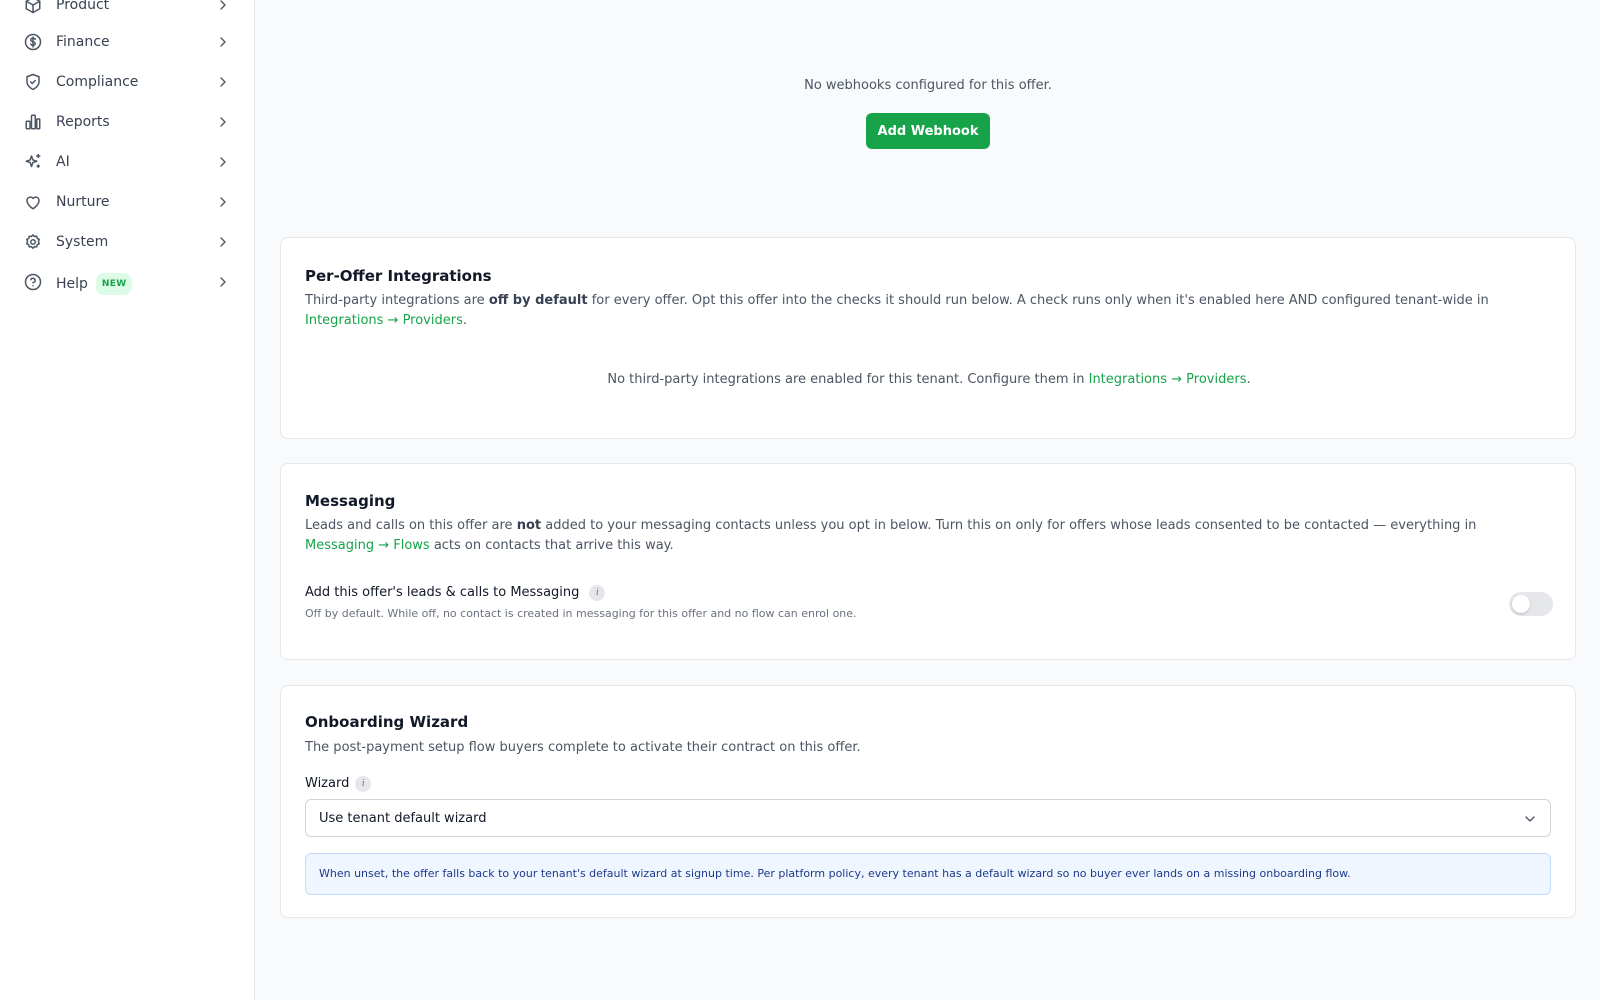  What do you see at coordinates (94, 284) in the screenshot?
I see `sidebar-item-label-wrap: Help NEW` at bounding box center [94, 284].